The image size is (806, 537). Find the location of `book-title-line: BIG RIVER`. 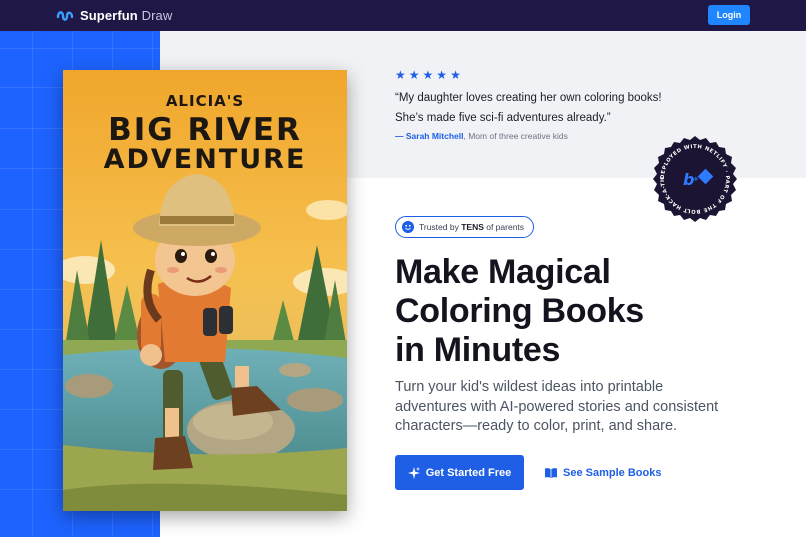

book-title-line: BIG RIVER is located at coordinates (205, 130).